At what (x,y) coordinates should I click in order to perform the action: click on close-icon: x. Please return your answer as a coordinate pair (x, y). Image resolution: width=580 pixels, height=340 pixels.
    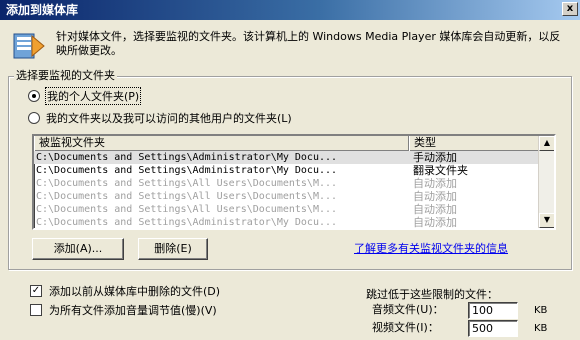
    Looking at the image, I should click on (570, 8).